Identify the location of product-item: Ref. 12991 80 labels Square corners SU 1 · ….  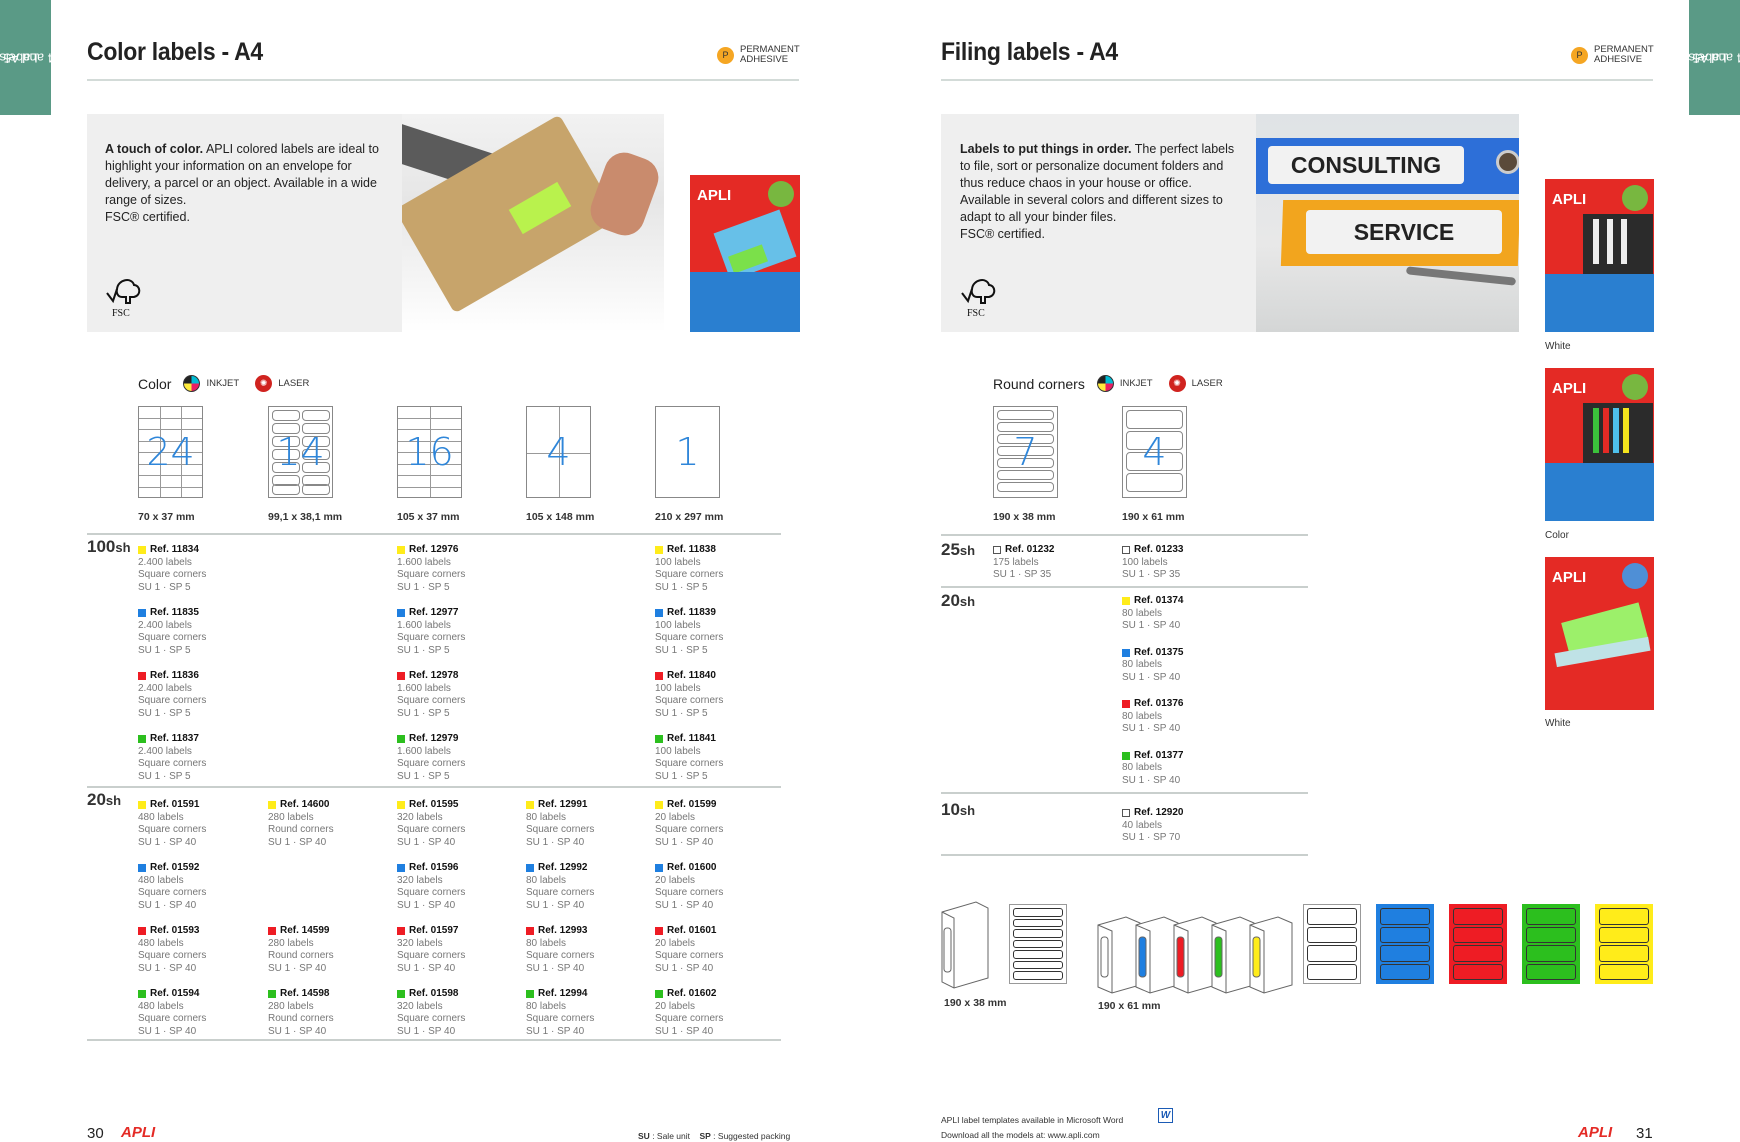
(581, 824).